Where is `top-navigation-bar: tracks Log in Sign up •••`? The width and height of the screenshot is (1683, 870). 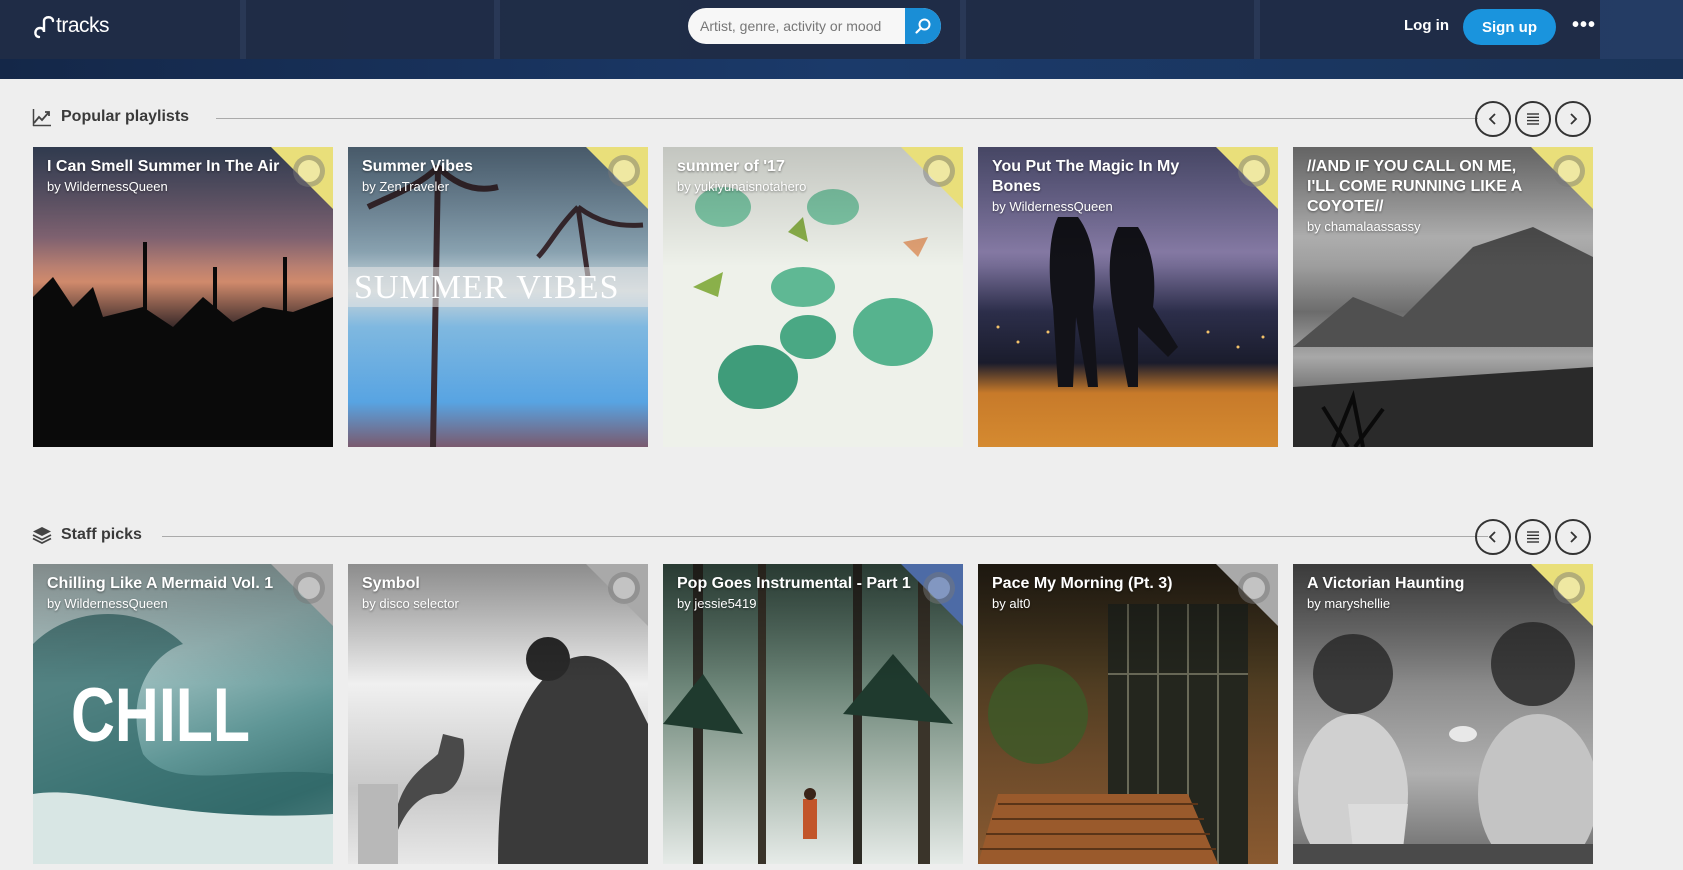
top-navigation-bar: tracks Log in Sign up ••• is located at coordinates (841, 39).